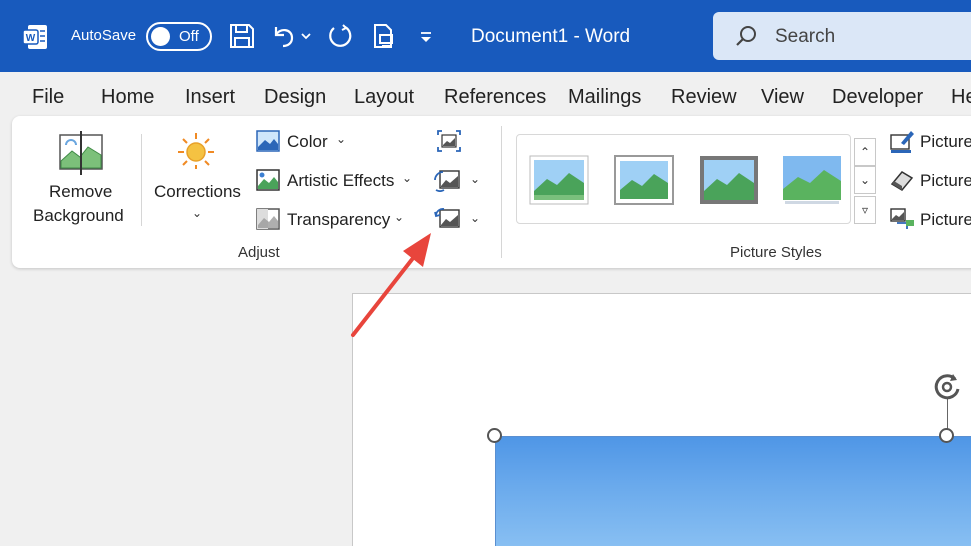  What do you see at coordinates (551, 36) in the screenshot?
I see `document-title: Document1 - Word` at bounding box center [551, 36].